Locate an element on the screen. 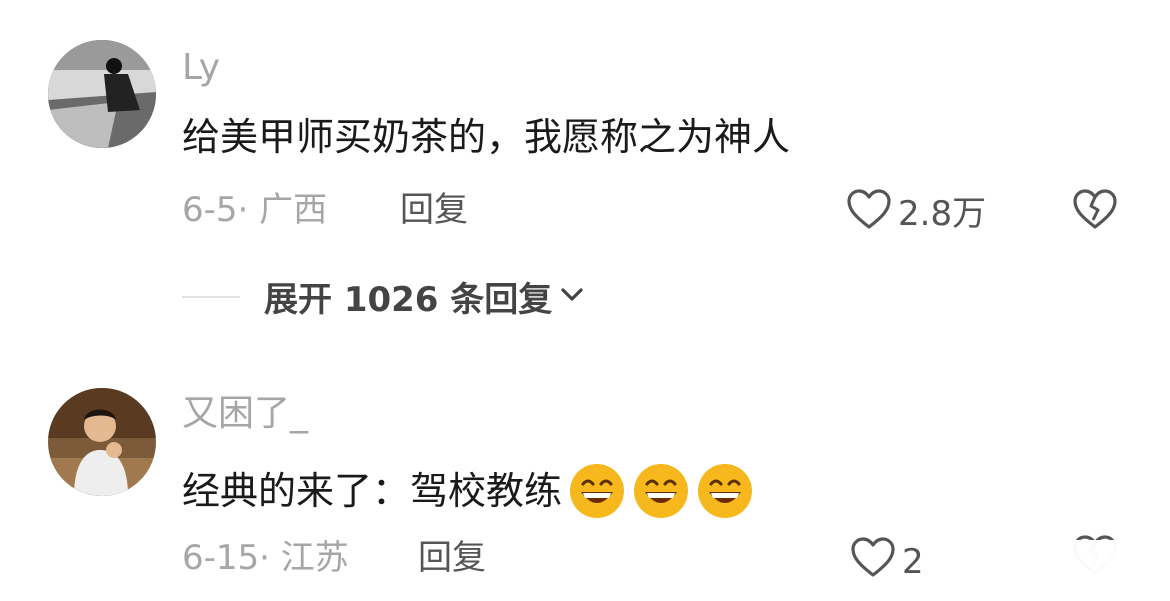 The width and height of the screenshot is (1170, 601). like-count: 2.8万 is located at coordinates (942, 213).